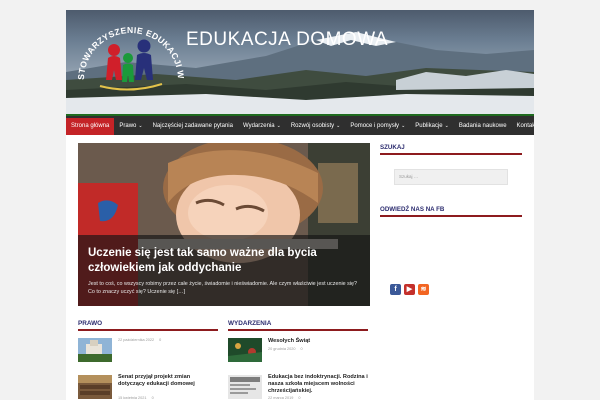  I want to click on nav-item-label: Pomoce i pomysły, so click(375, 126).